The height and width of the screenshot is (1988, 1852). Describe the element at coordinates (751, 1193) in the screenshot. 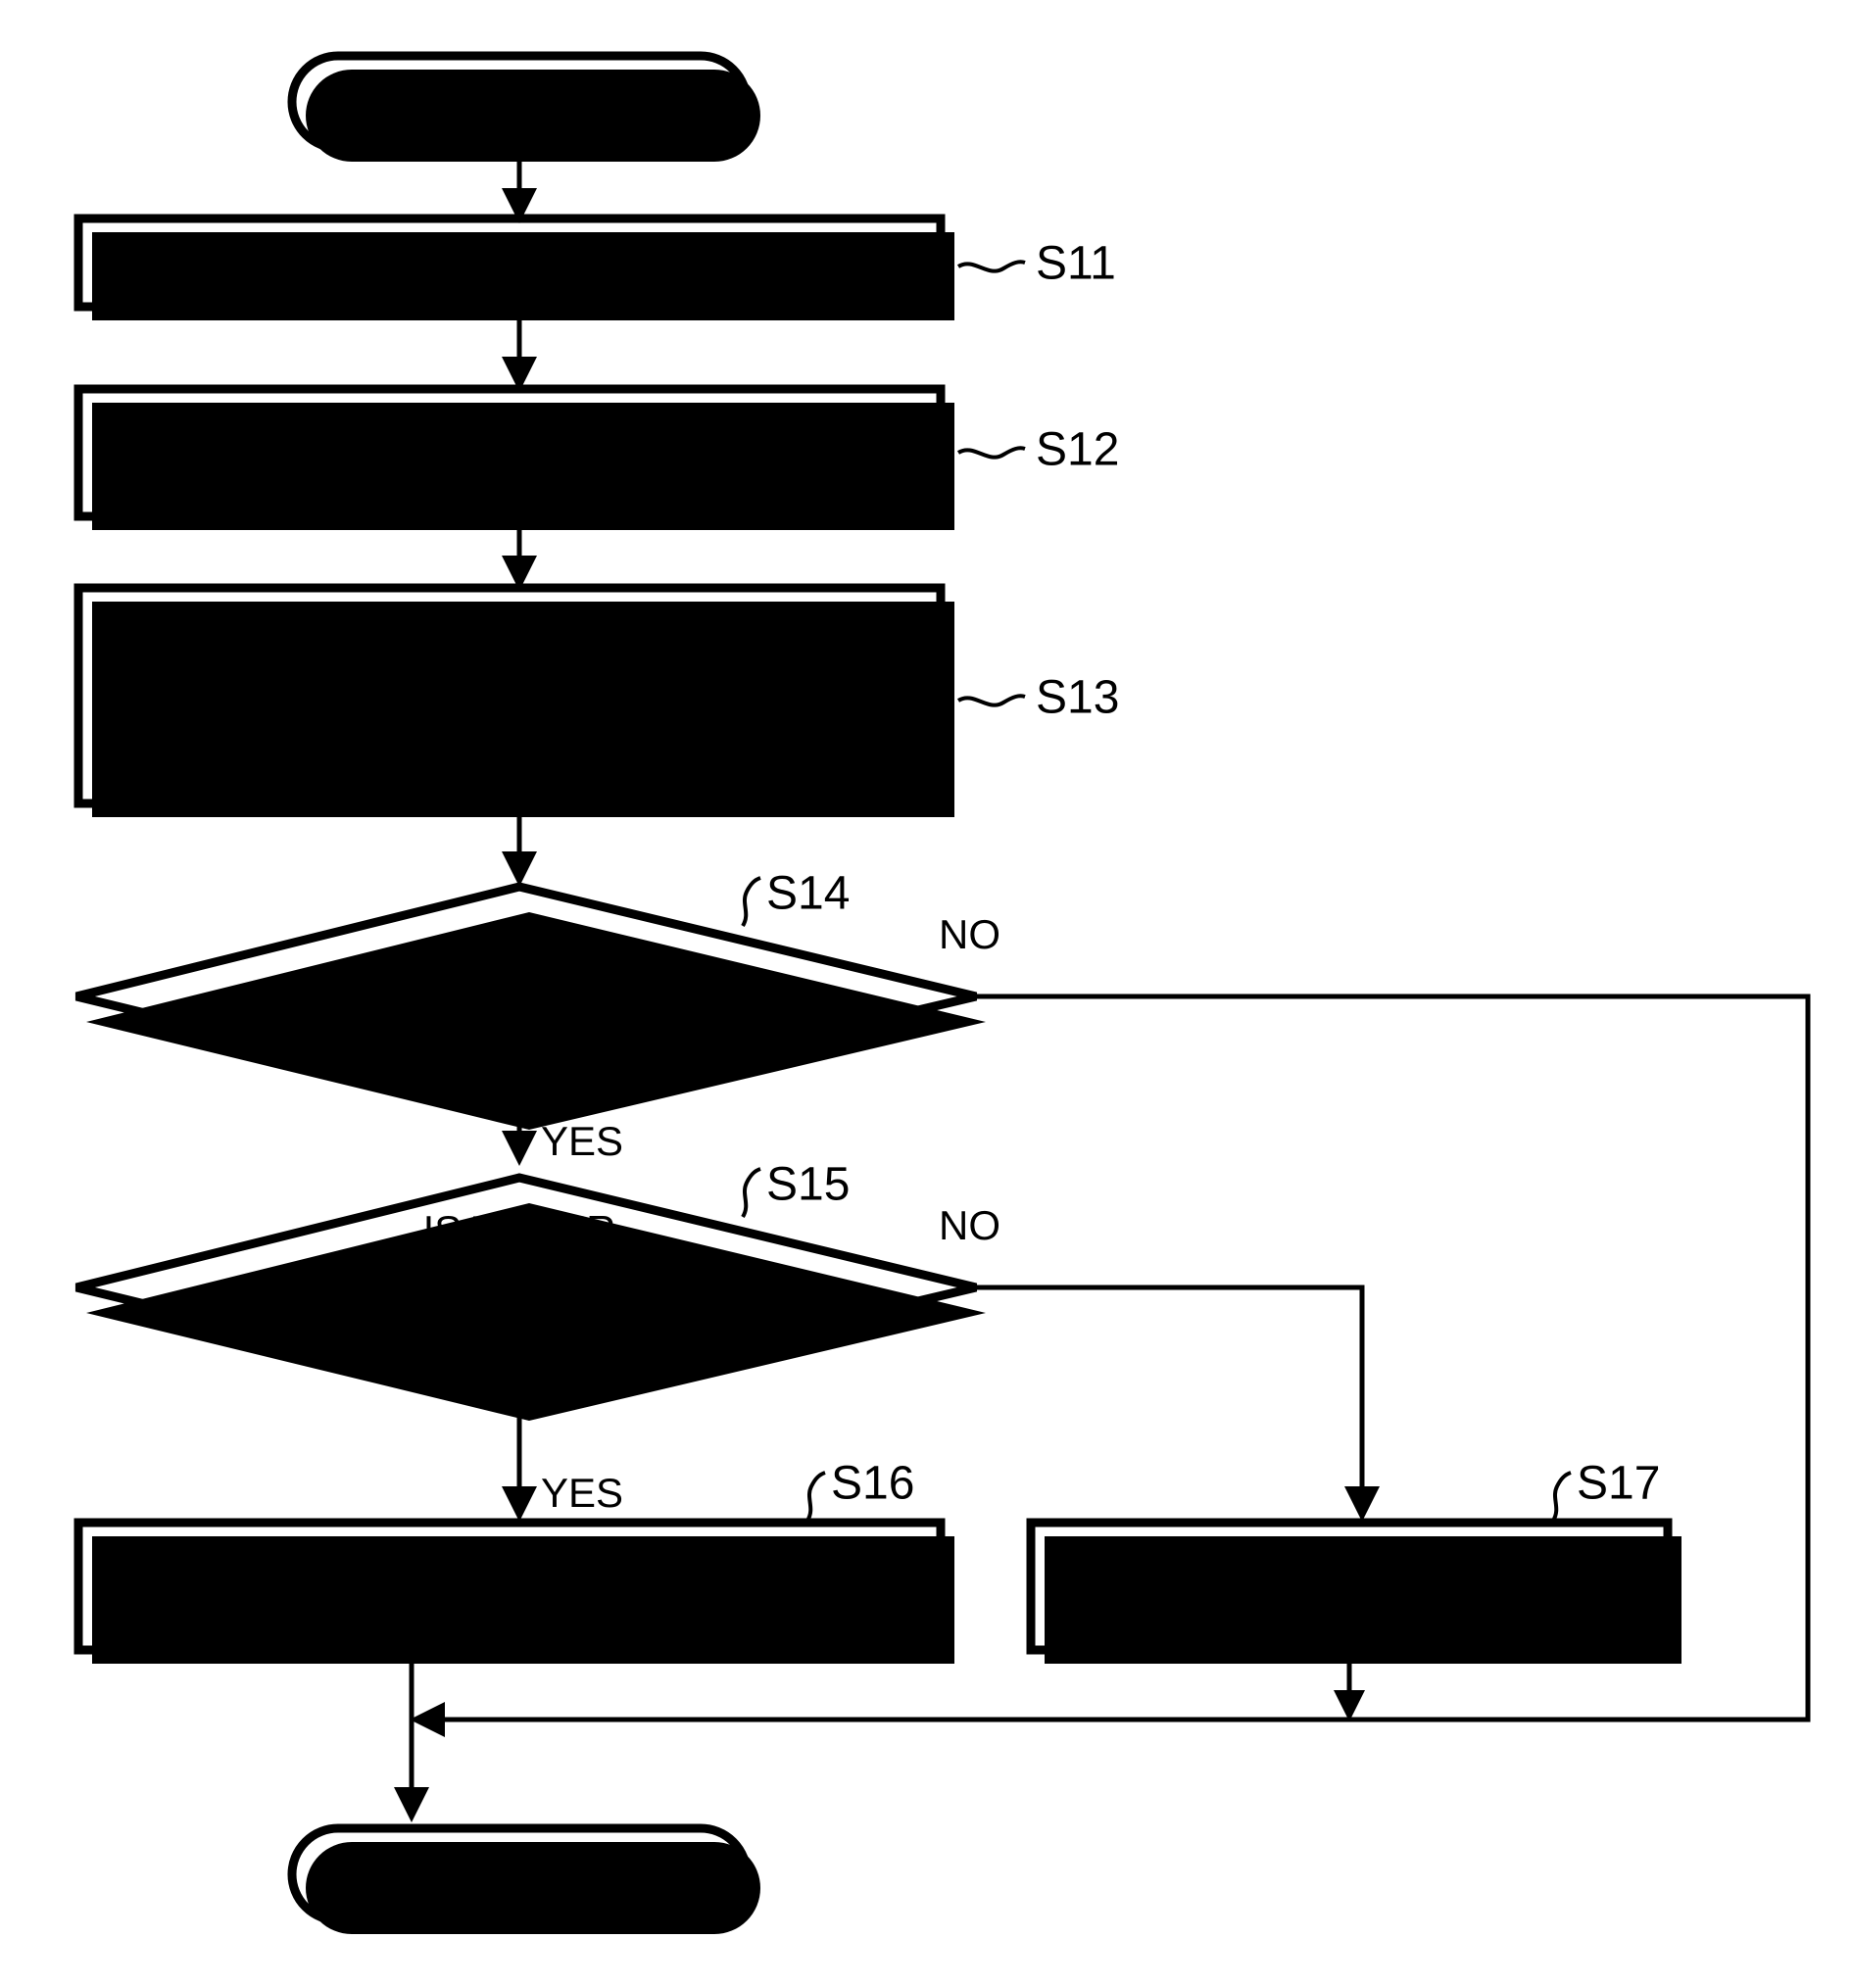

I see `s15-leader-line` at that location.